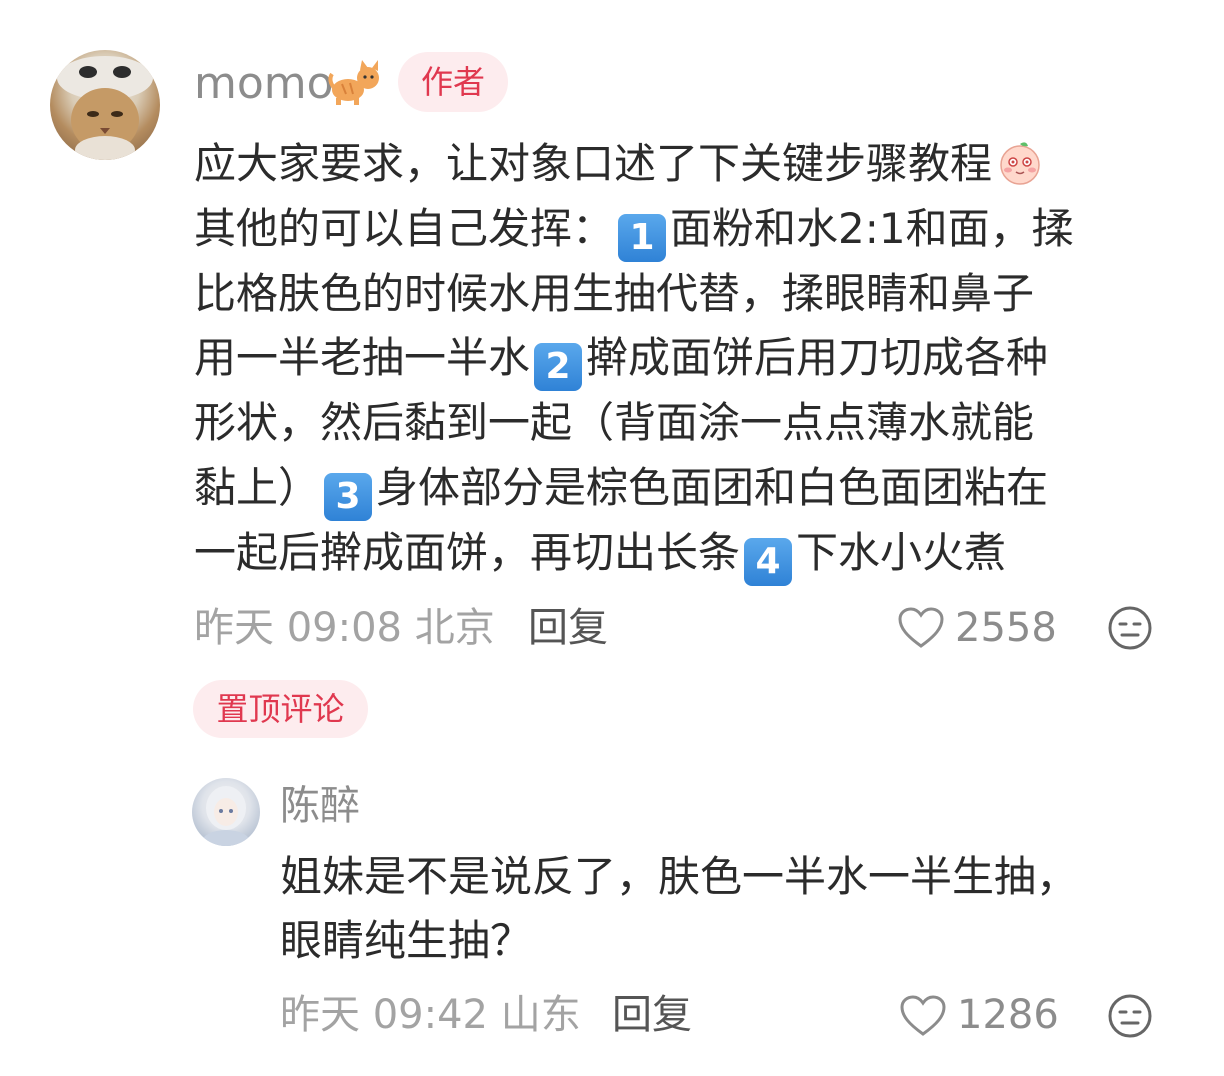 Image resolution: width=1224 pixels, height=1076 pixels. I want to click on reply-time: 昨天 09:42 山东, so click(430, 1015).